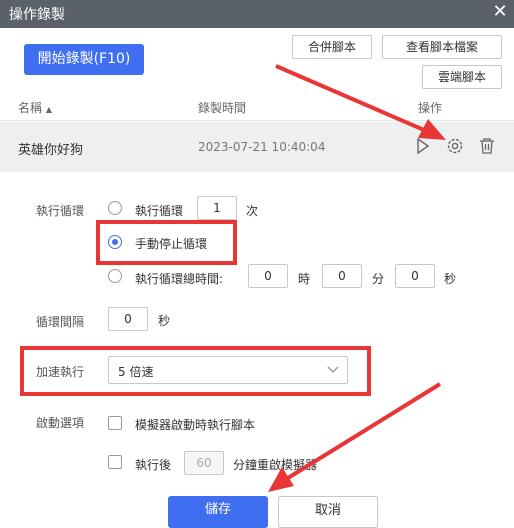  Describe the element at coordinates (360, 102) in the screenshot. I see `arrow-to-gear` at that location.